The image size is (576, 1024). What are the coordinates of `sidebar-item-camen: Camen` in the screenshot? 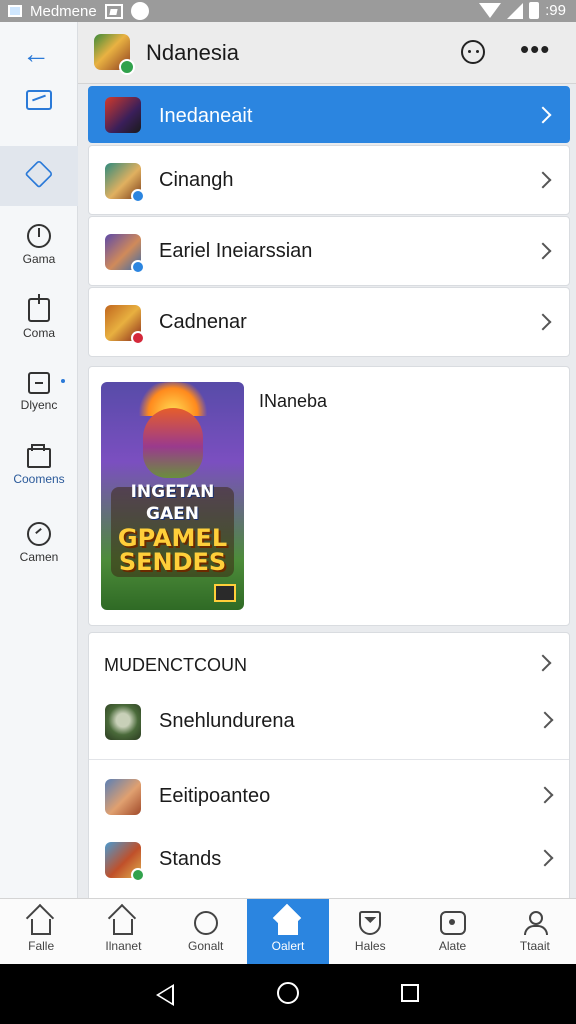 It's located at (39, 547).